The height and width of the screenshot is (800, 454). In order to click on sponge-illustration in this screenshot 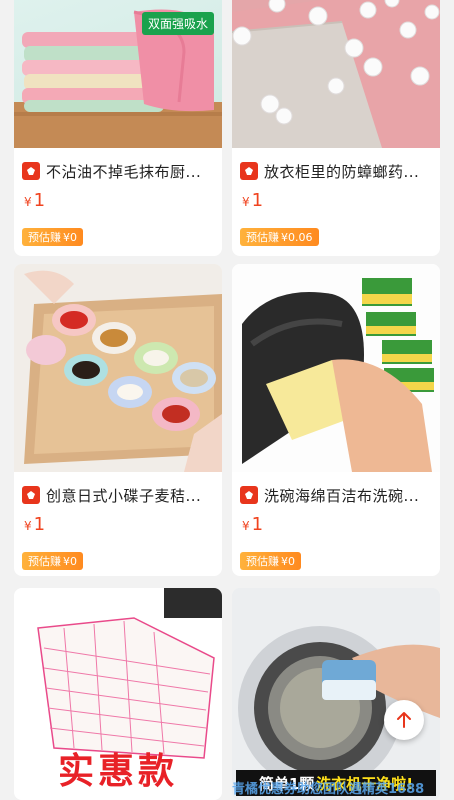, I will do `click(336, 368)`.